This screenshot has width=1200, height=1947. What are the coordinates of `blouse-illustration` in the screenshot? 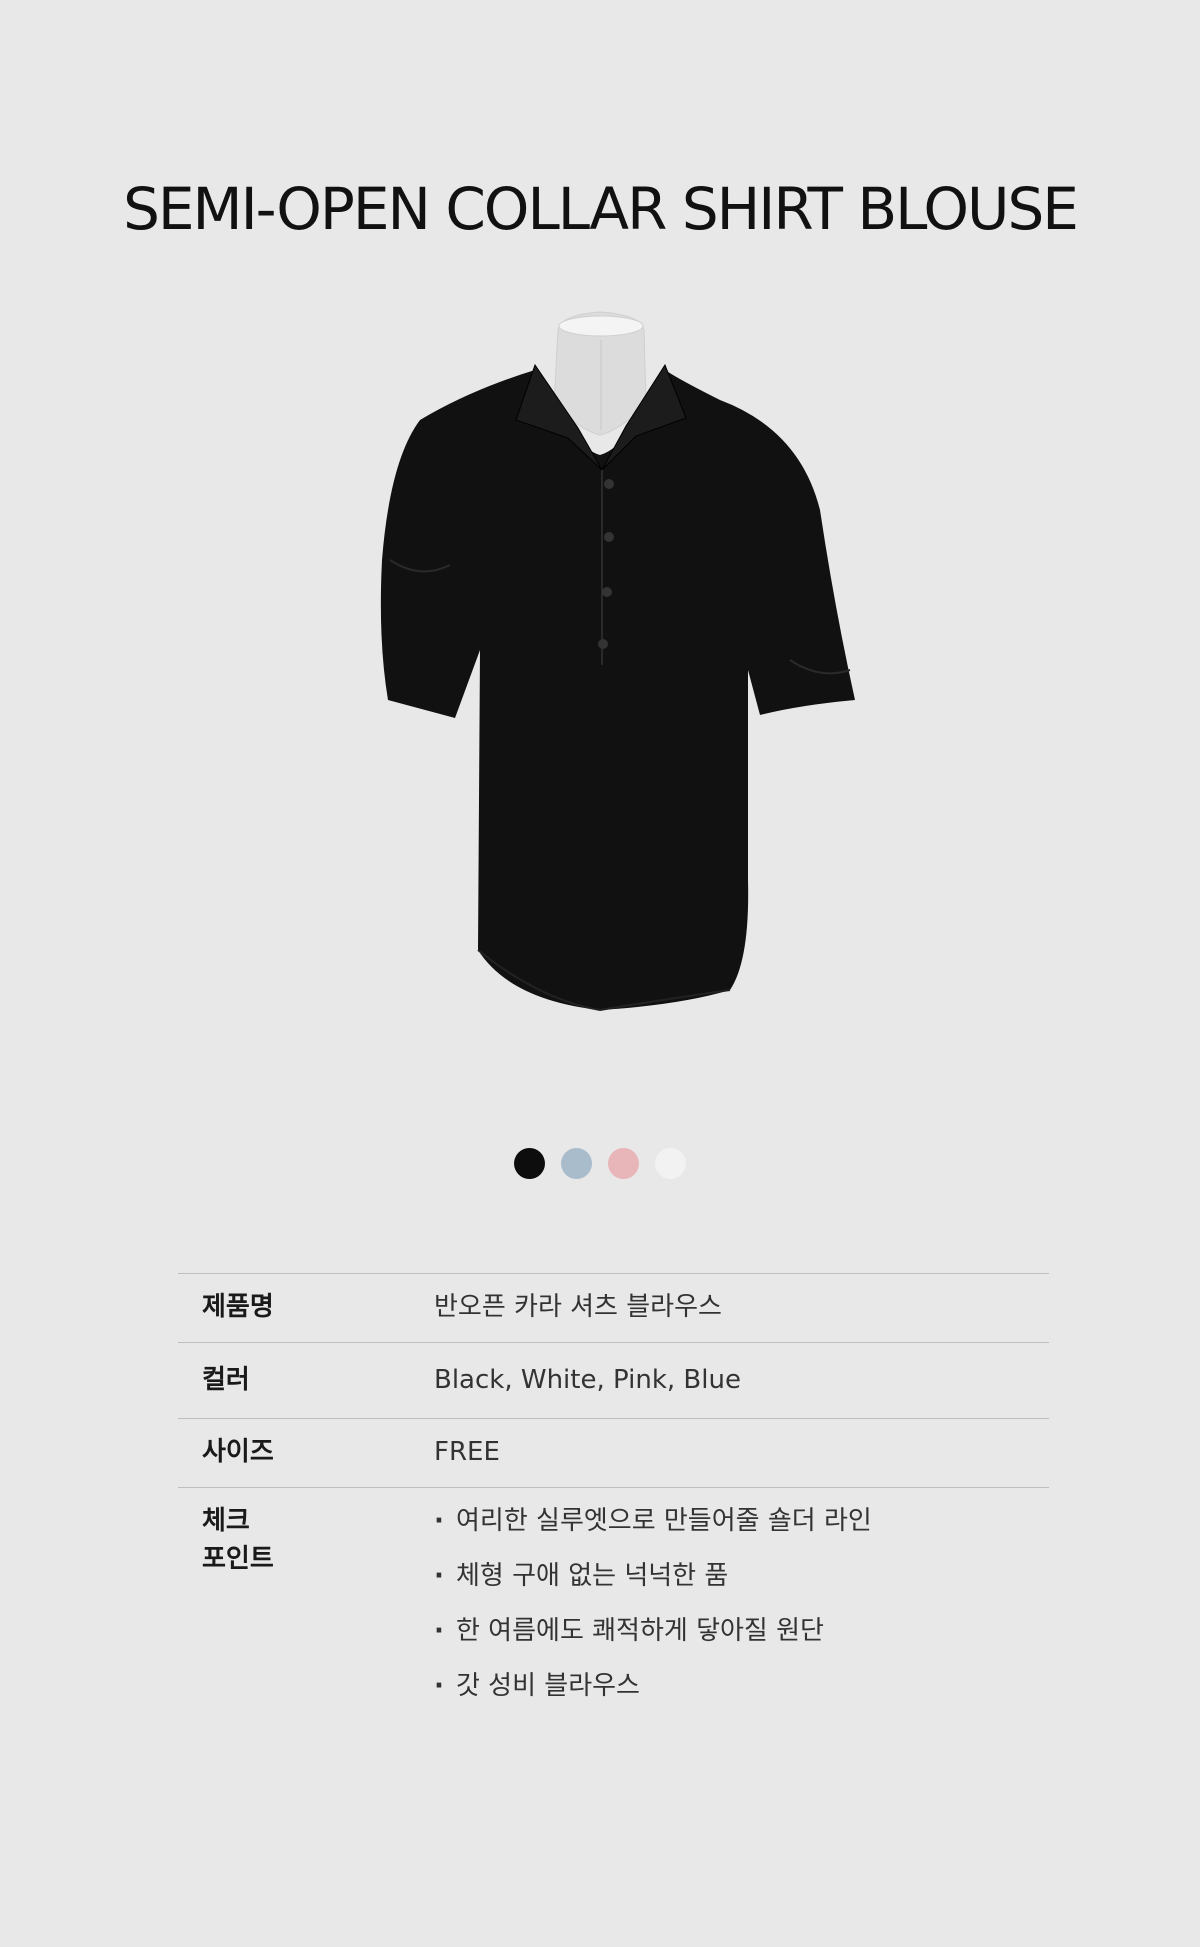 It's located at (617, 661).